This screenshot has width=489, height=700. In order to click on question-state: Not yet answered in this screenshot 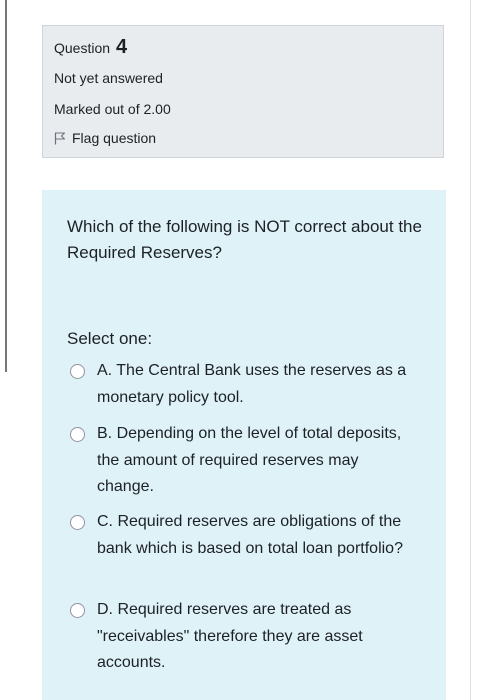, I will do `click(108, 78)`.